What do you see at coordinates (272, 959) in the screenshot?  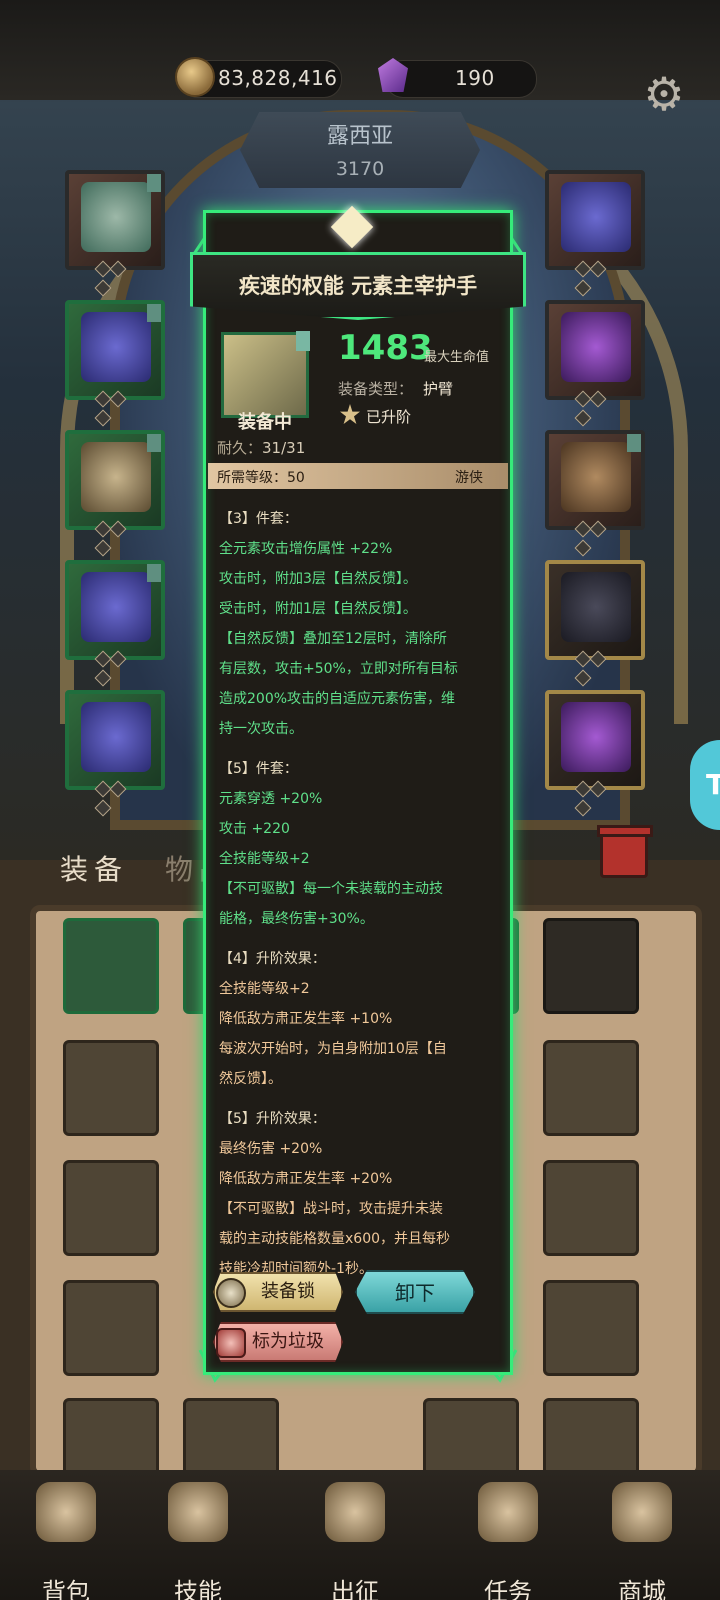 I see `section-heading: 【4】升阶效果：` at bounding box center [272, 959].